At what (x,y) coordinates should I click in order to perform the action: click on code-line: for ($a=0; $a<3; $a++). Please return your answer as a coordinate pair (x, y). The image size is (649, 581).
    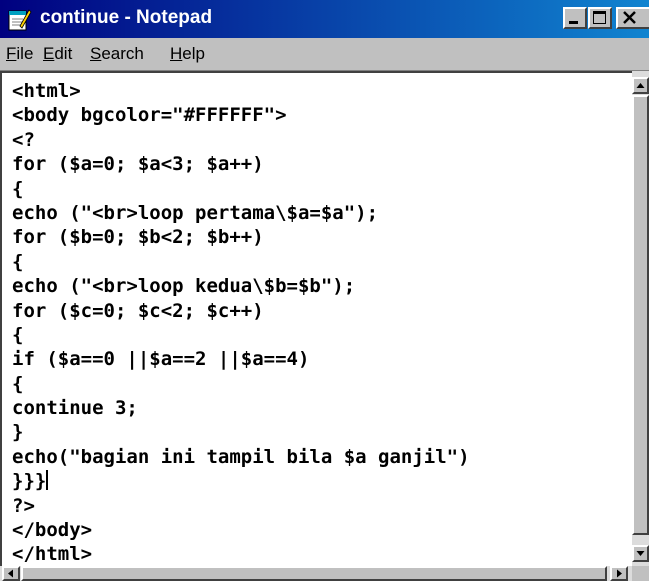
    Looking at the image, I should click on (138, 164).